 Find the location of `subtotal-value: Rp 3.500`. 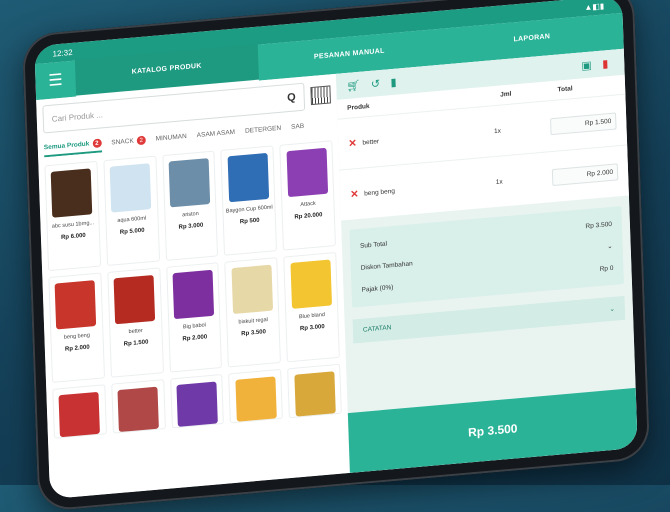

subtotal-value: Rp 3.500 is located at coordinates (598, 225).